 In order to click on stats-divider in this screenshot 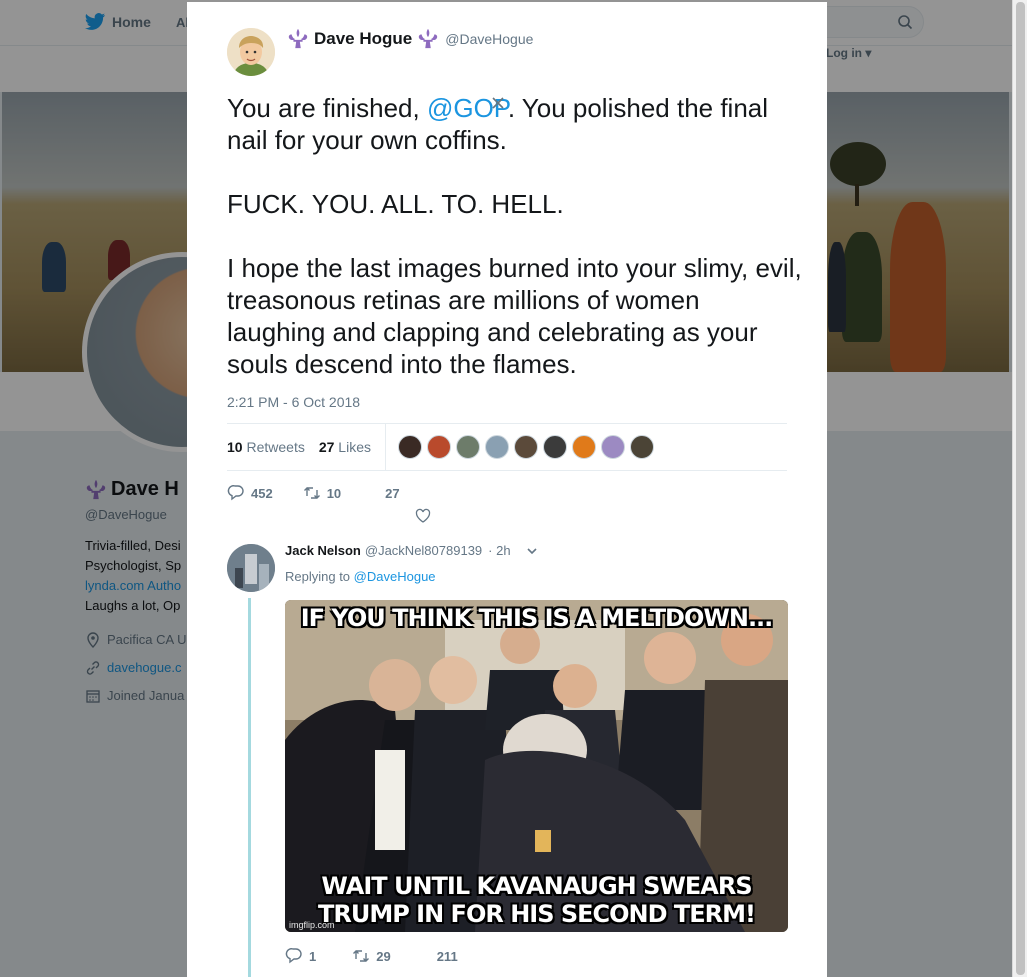, I will do `click(385, 447)`.